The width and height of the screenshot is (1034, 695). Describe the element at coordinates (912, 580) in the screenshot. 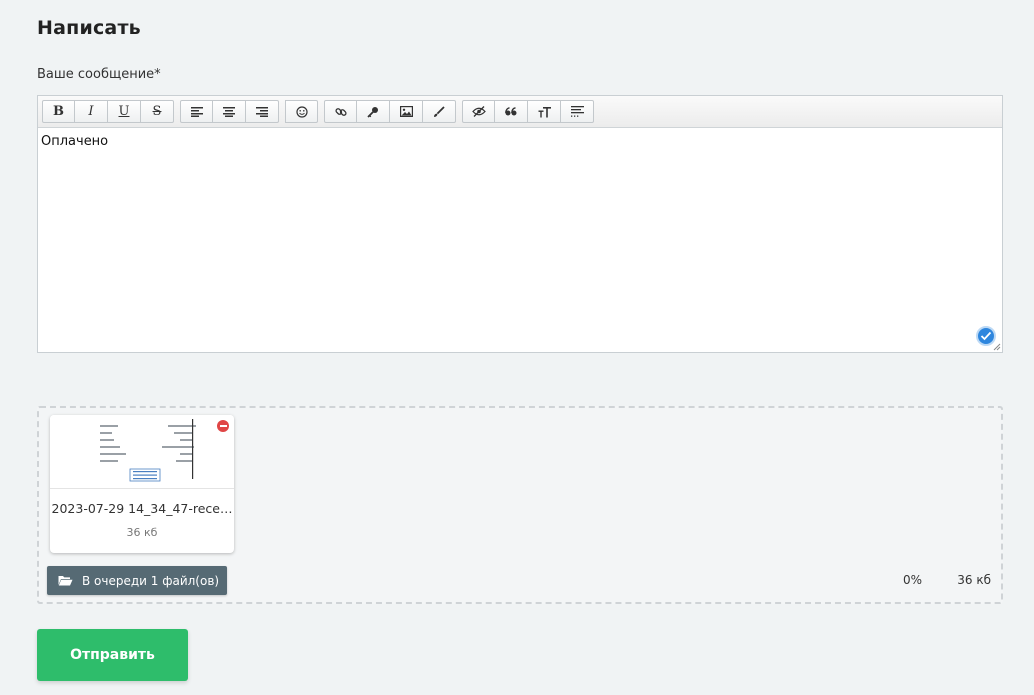

I see `upload-progress: 0%` at that location.